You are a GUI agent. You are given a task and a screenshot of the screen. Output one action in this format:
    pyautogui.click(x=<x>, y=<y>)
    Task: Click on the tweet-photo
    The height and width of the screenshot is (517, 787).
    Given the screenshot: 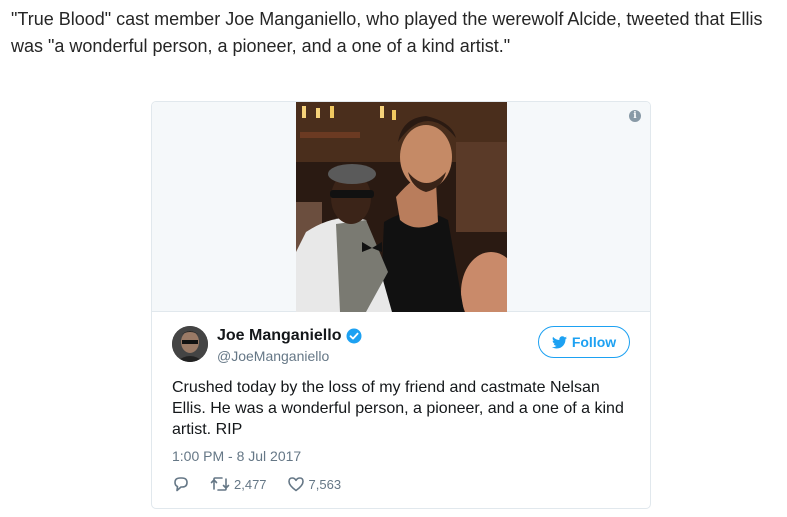 What is the action you would take?
    pyautogui.click(x=401, y=207)
    